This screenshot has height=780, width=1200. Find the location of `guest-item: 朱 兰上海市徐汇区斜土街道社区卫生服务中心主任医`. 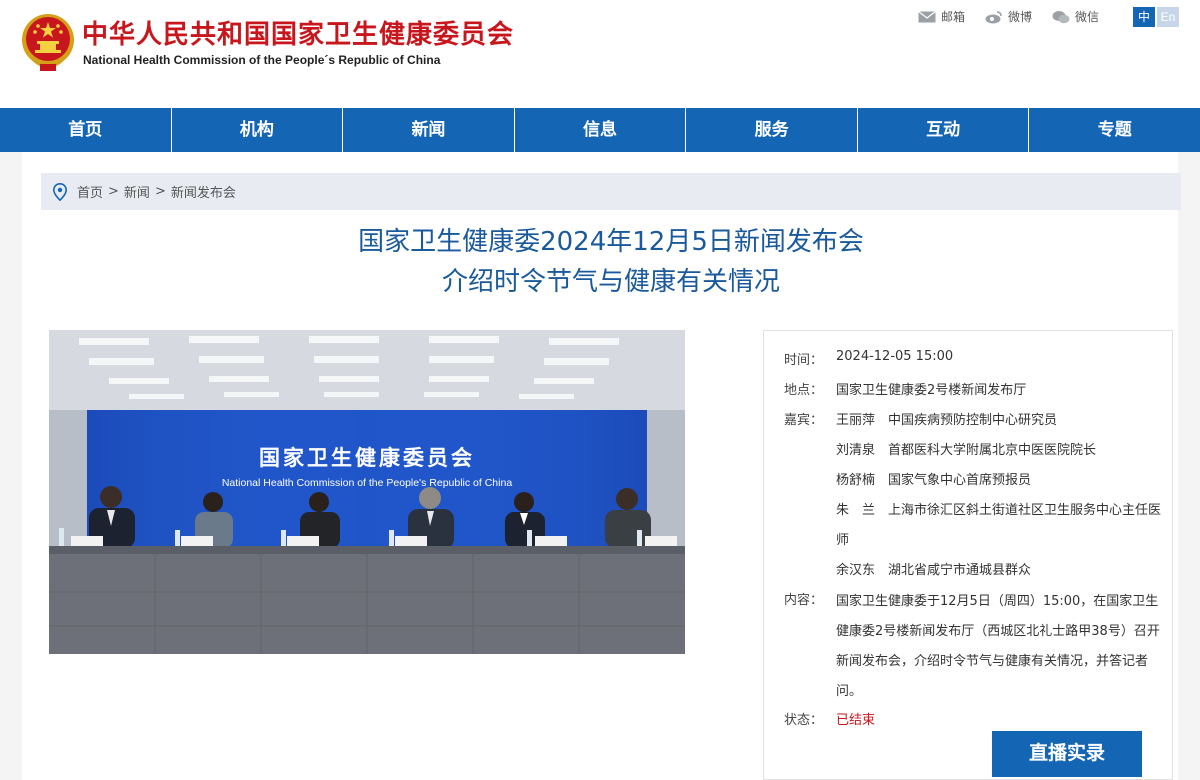

guest-item: 朱 兰上海市徐汇区斜土街道社区卫生服务中心主任医 is located at coordinates (998, 508).